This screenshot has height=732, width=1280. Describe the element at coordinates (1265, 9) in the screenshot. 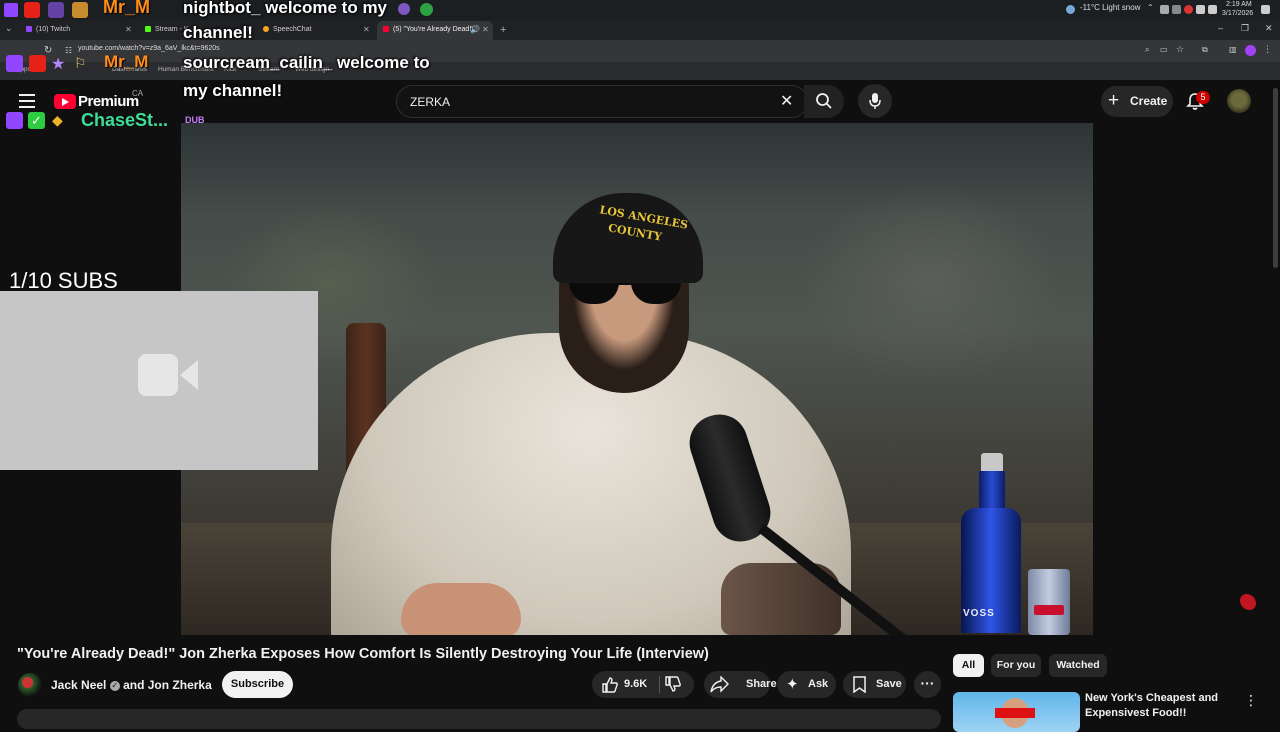

I see `notification-center-icon` at that location.